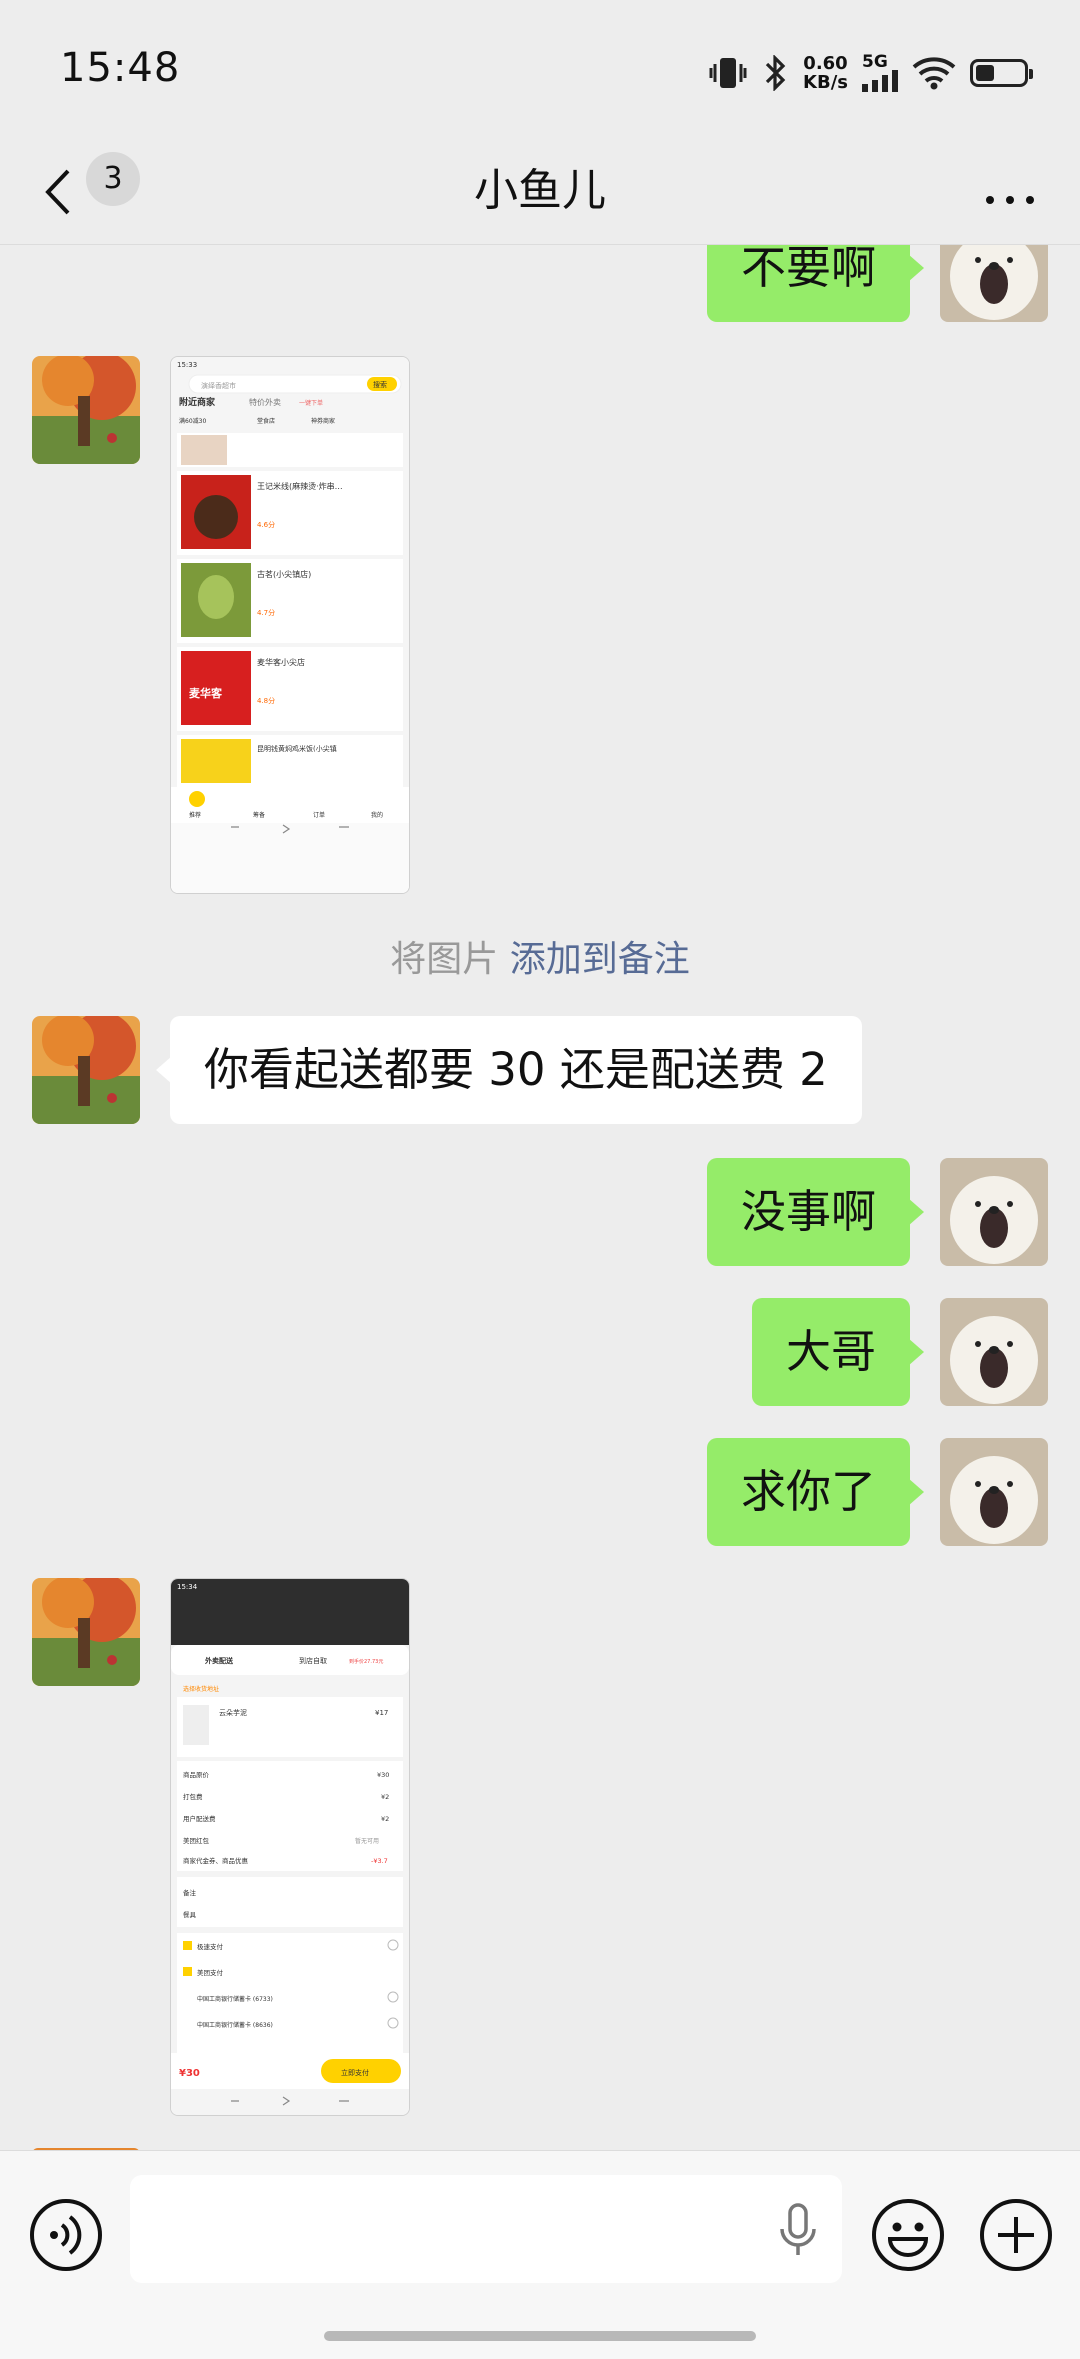  I want to click on microphone-button, so click(798, 2231).